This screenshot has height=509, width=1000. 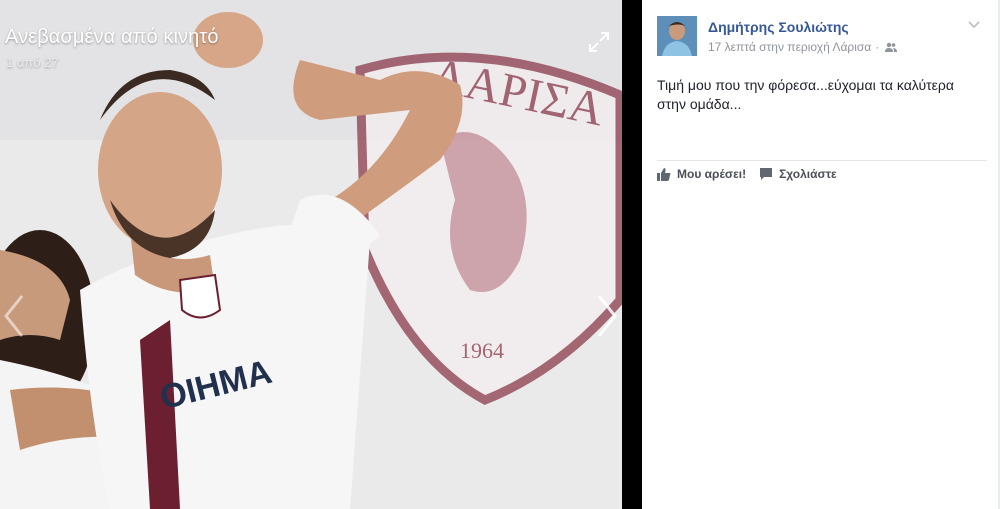 I want to click on like-button: Μου αρέσει!, so click(x=701, y=174).